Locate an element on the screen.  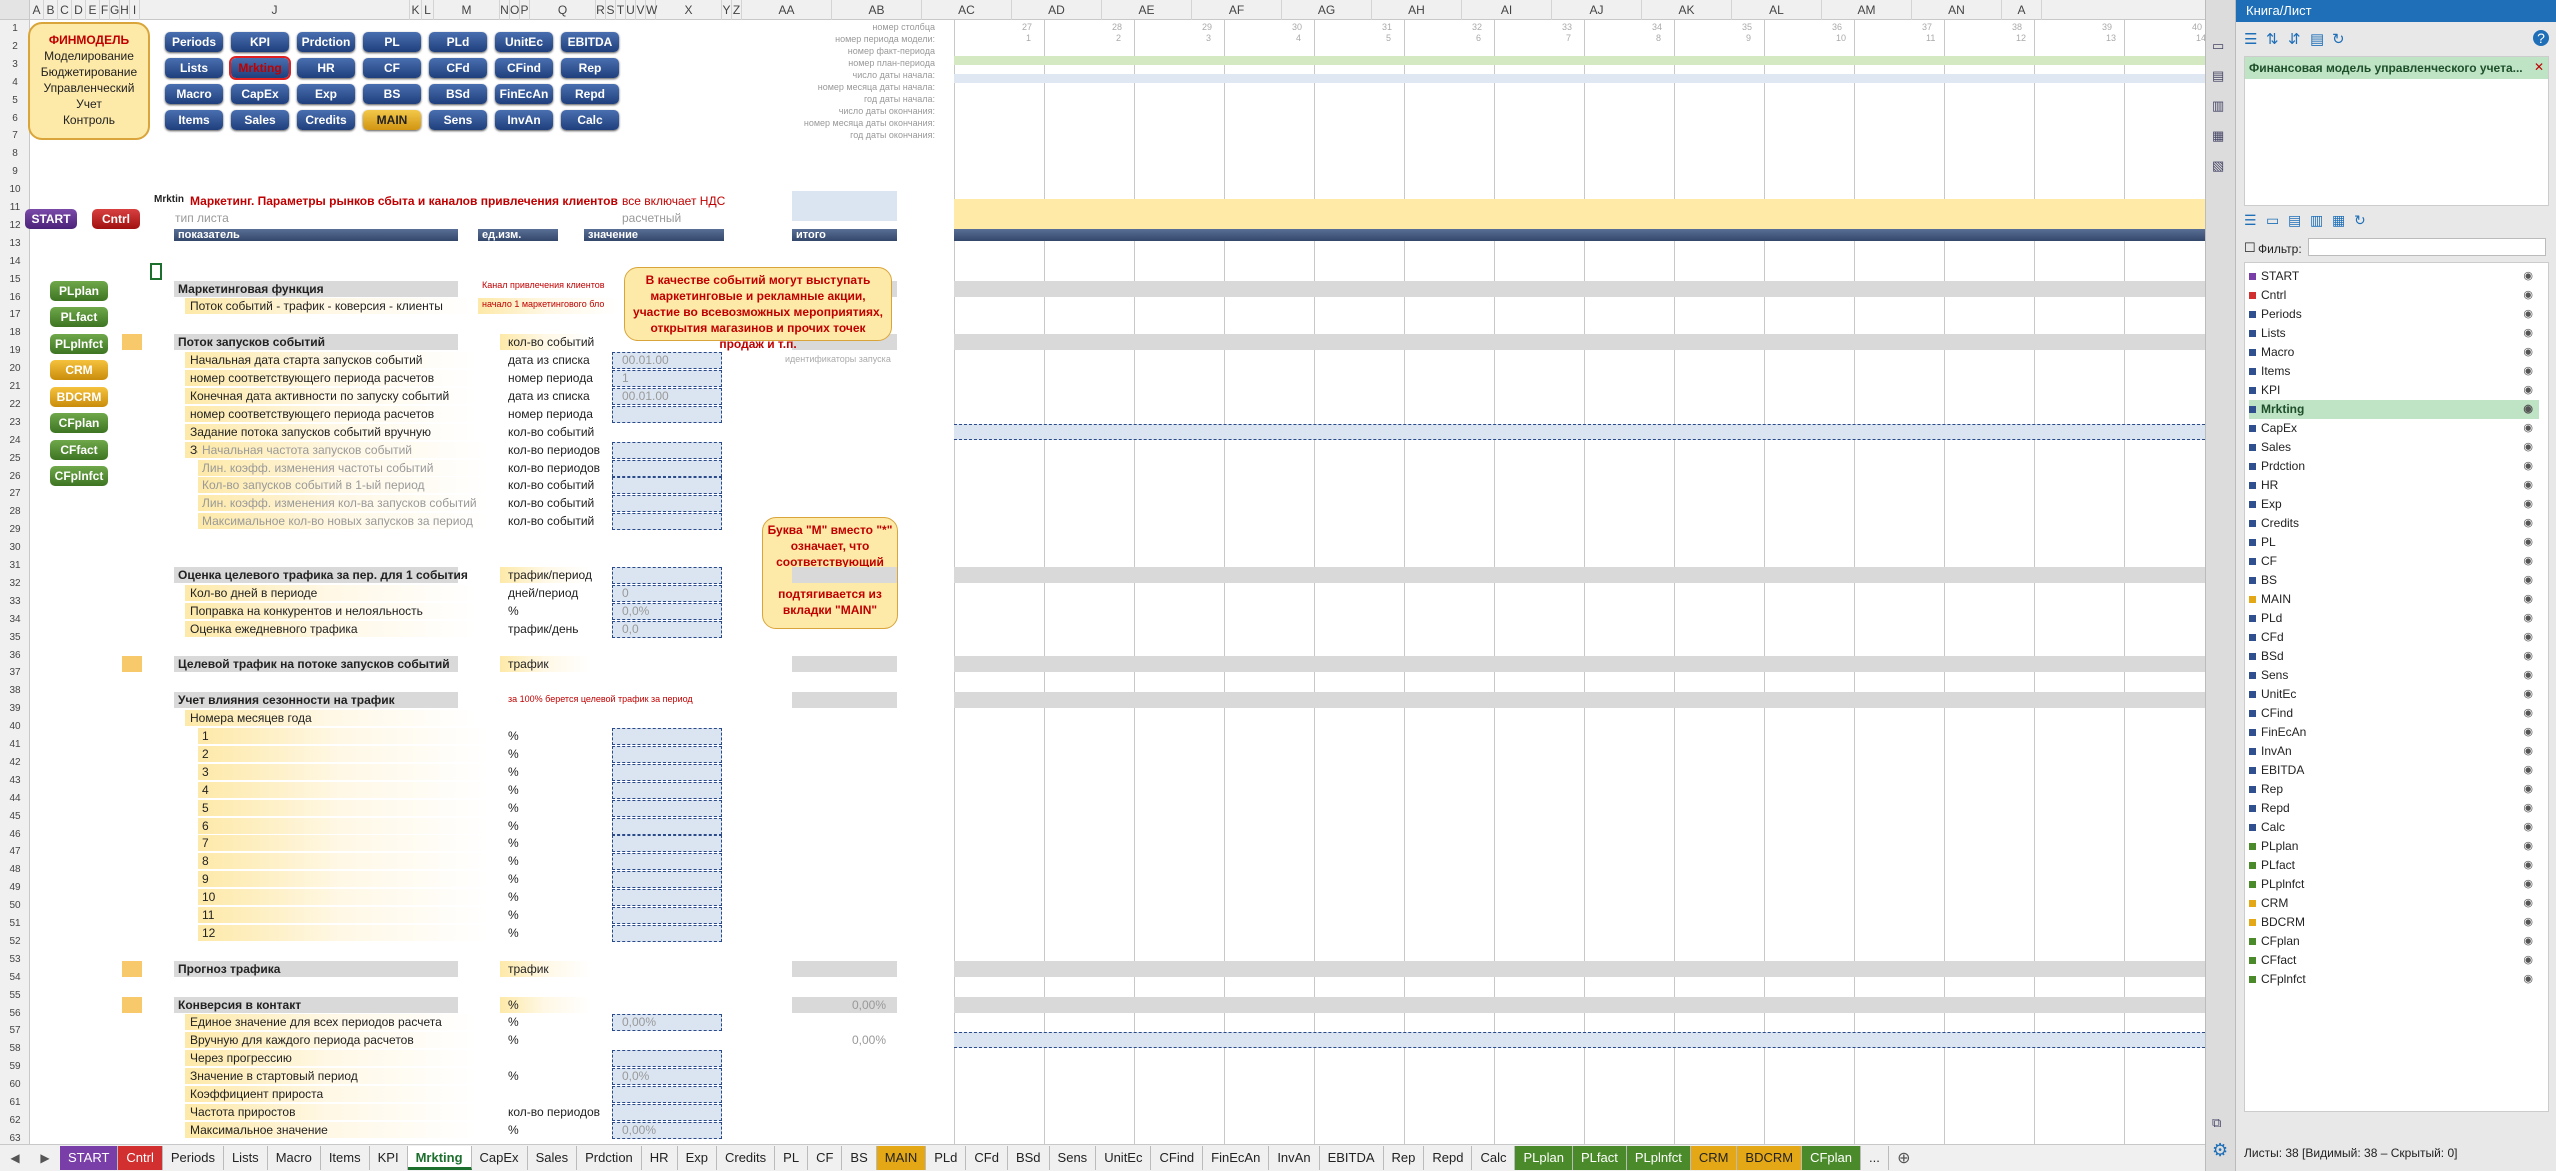
nav-button-mrkting: Mrkting is located at coordinates (260, 68).